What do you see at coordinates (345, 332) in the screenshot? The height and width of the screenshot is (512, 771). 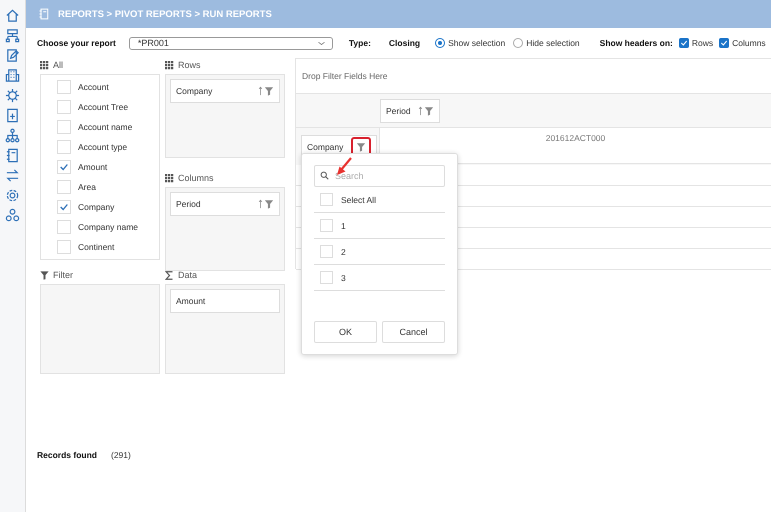 I see `ok-button: OK` at bounding box center [345, 332].